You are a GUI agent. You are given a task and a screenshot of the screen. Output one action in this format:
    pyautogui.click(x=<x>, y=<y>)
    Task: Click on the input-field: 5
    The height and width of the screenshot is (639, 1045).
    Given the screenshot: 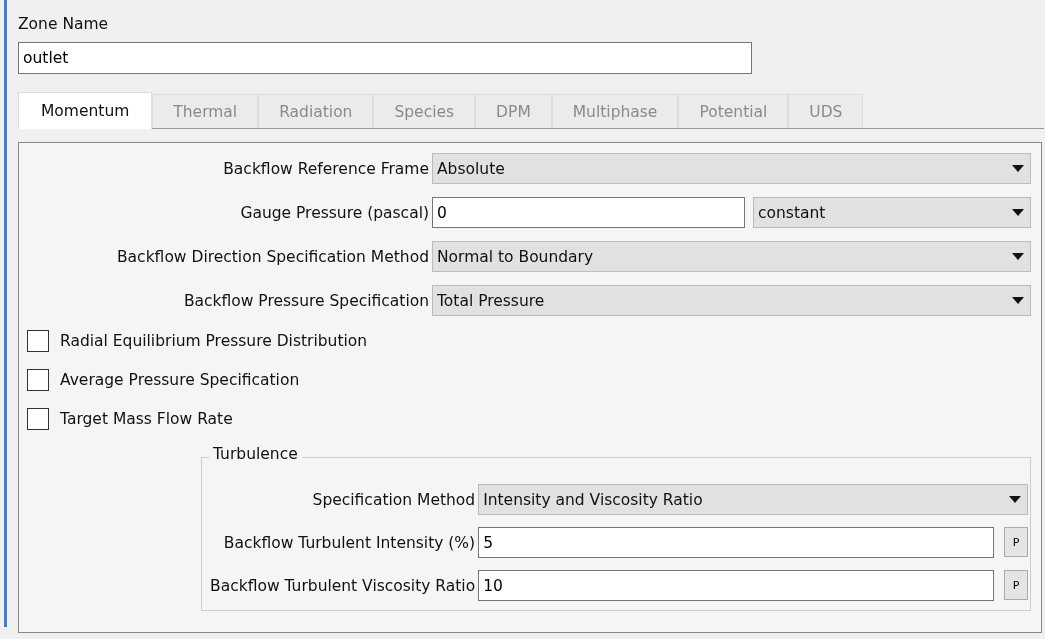 What is the action you would take?
    pyautogui.click(x=736, y=542)
    